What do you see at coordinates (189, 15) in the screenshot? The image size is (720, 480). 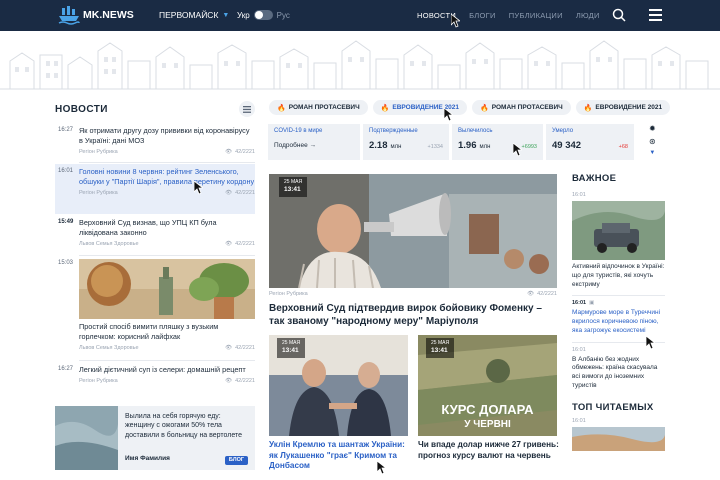 I see `city-label: ПЕРВОМАЙСК` at bounding box center [189, 15].